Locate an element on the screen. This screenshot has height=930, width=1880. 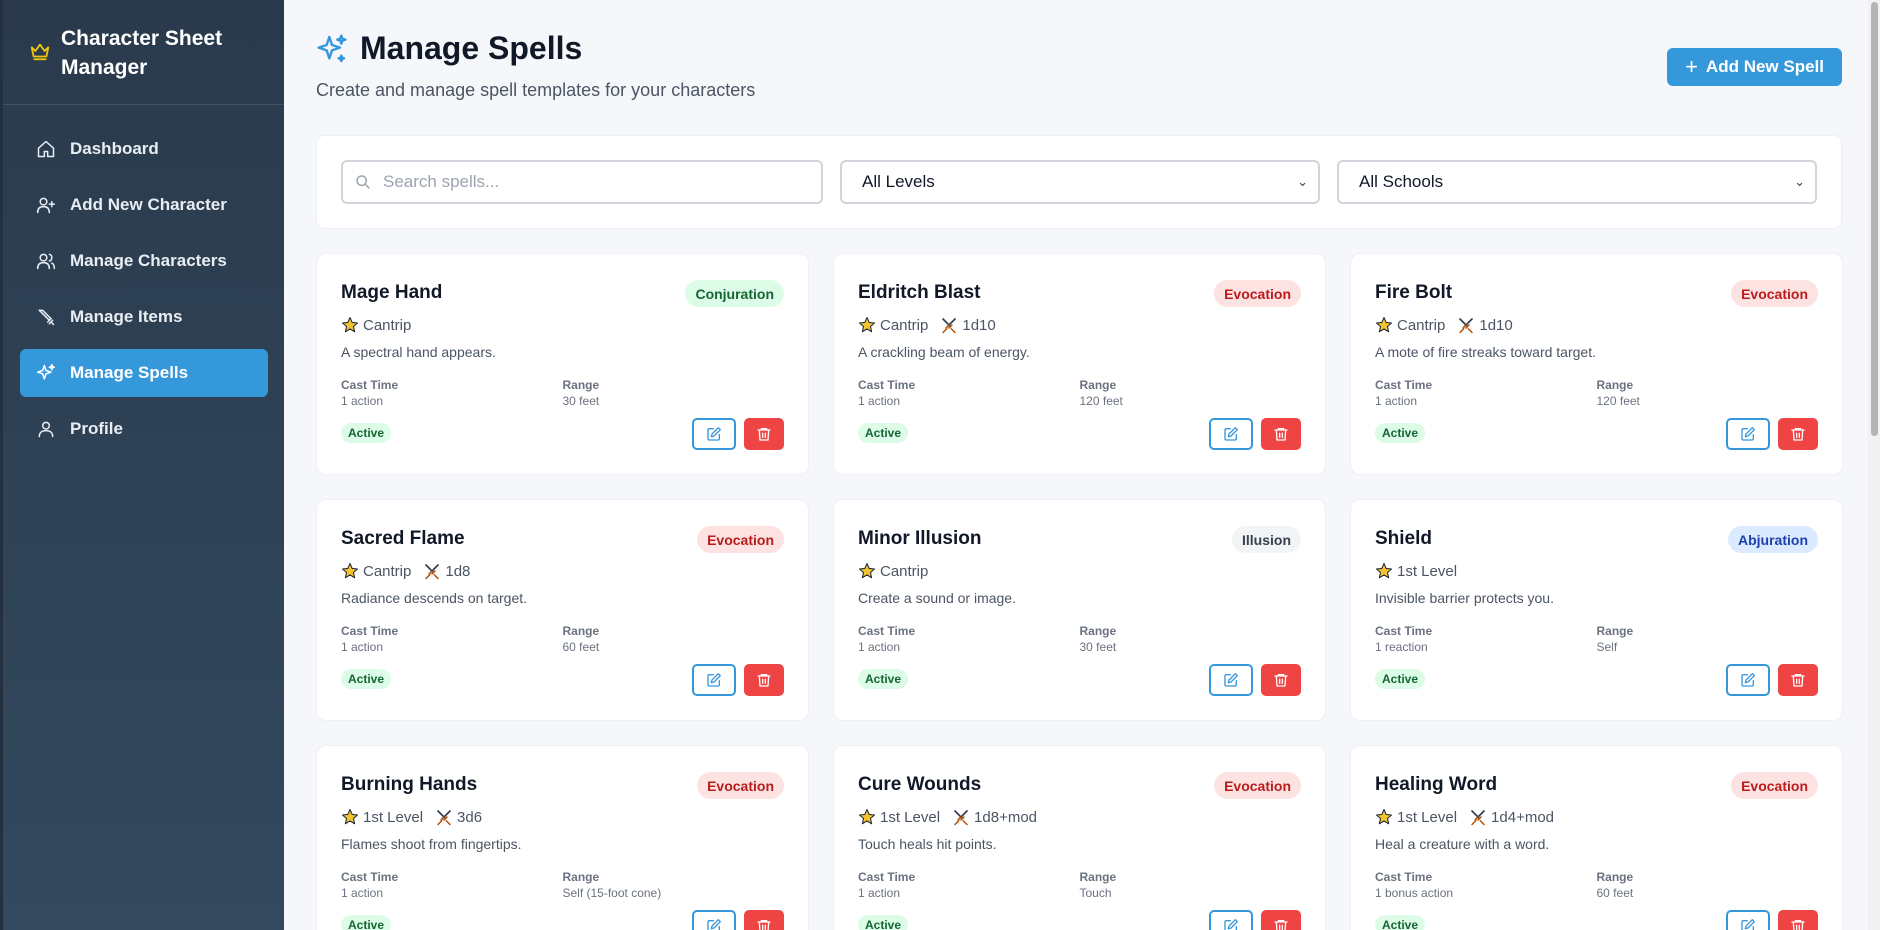
school-badge: Abjuration is located at coordinates (1773, 539).